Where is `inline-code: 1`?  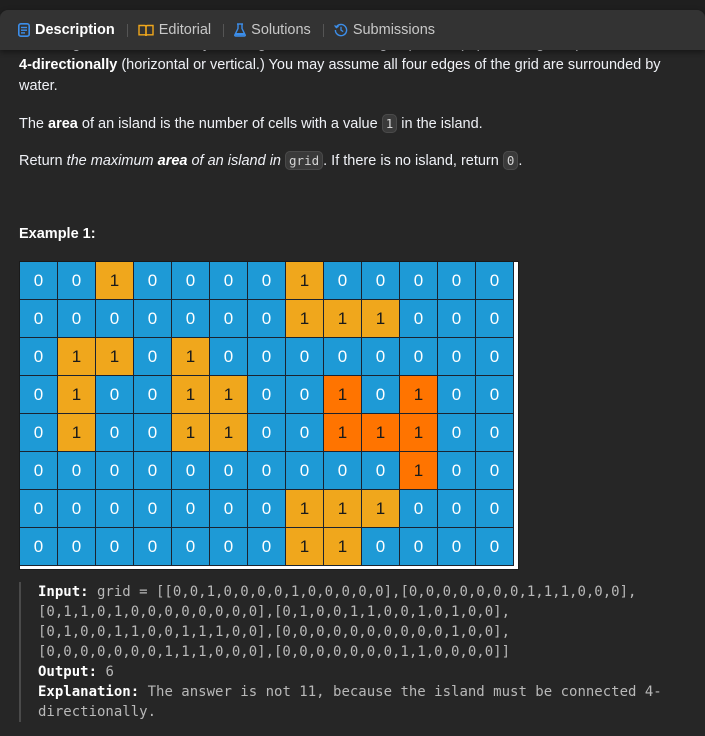
inline-code: 1 is located at coordinates (389, 123).